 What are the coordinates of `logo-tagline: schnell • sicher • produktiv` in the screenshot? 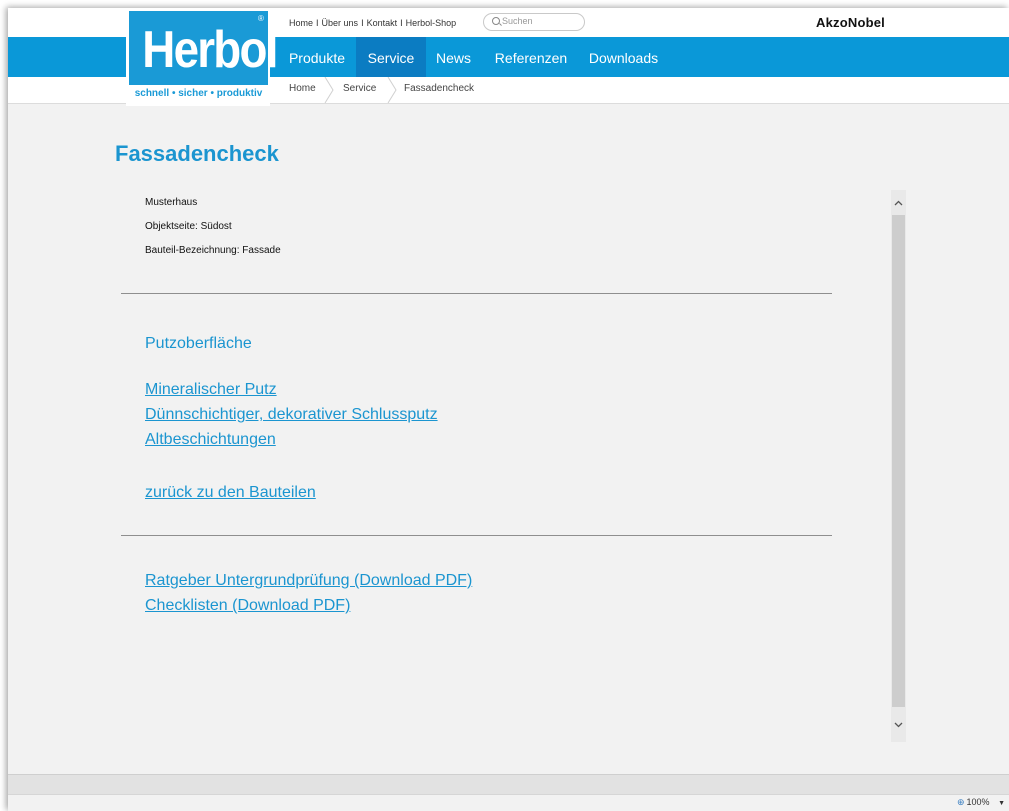 It's located at (198, 93).